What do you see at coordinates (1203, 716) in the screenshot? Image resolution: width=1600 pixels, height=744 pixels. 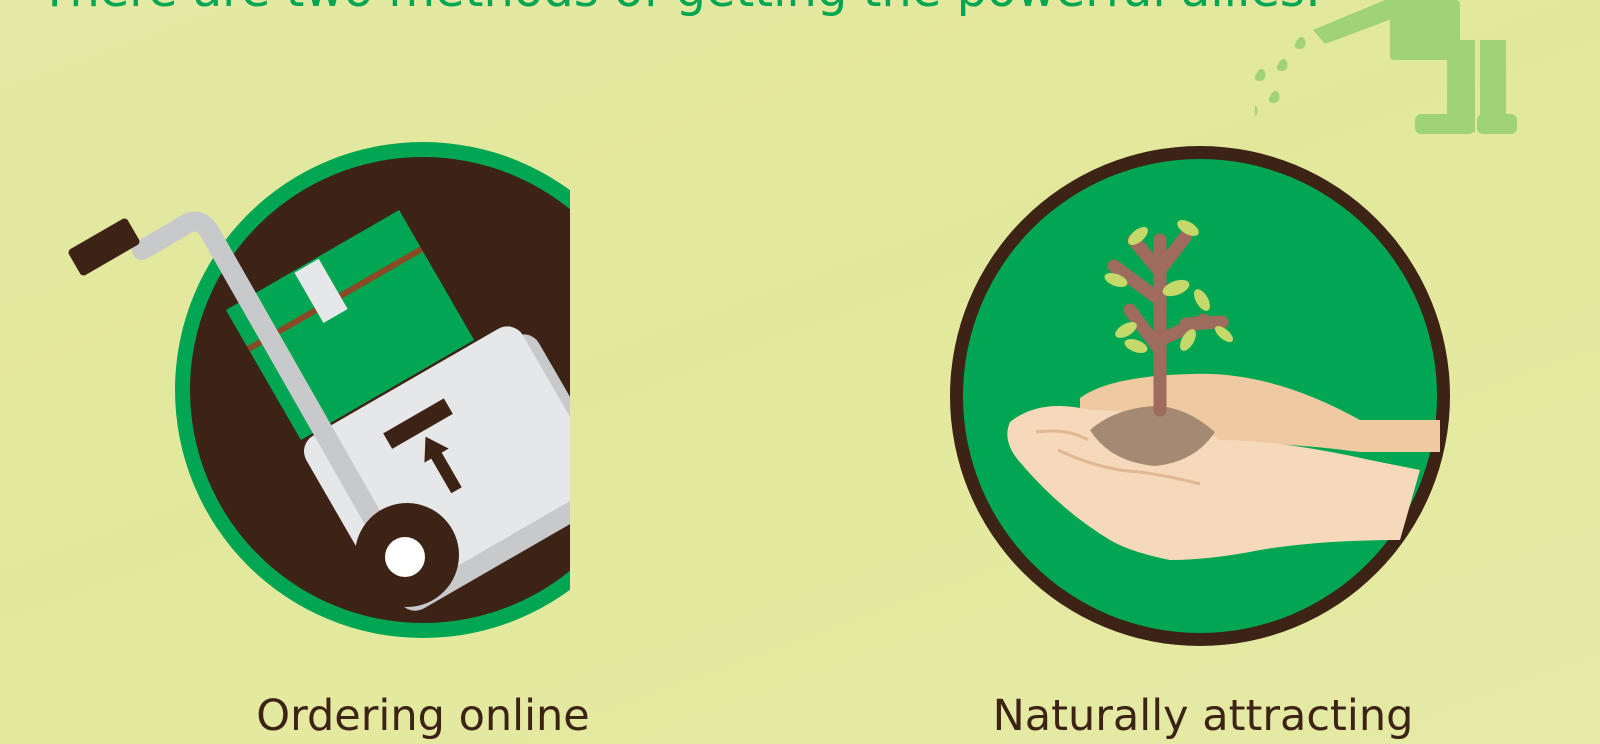 I see `naturally-attracting-label: Naturally attracting` at bounding box center [1203, 716].